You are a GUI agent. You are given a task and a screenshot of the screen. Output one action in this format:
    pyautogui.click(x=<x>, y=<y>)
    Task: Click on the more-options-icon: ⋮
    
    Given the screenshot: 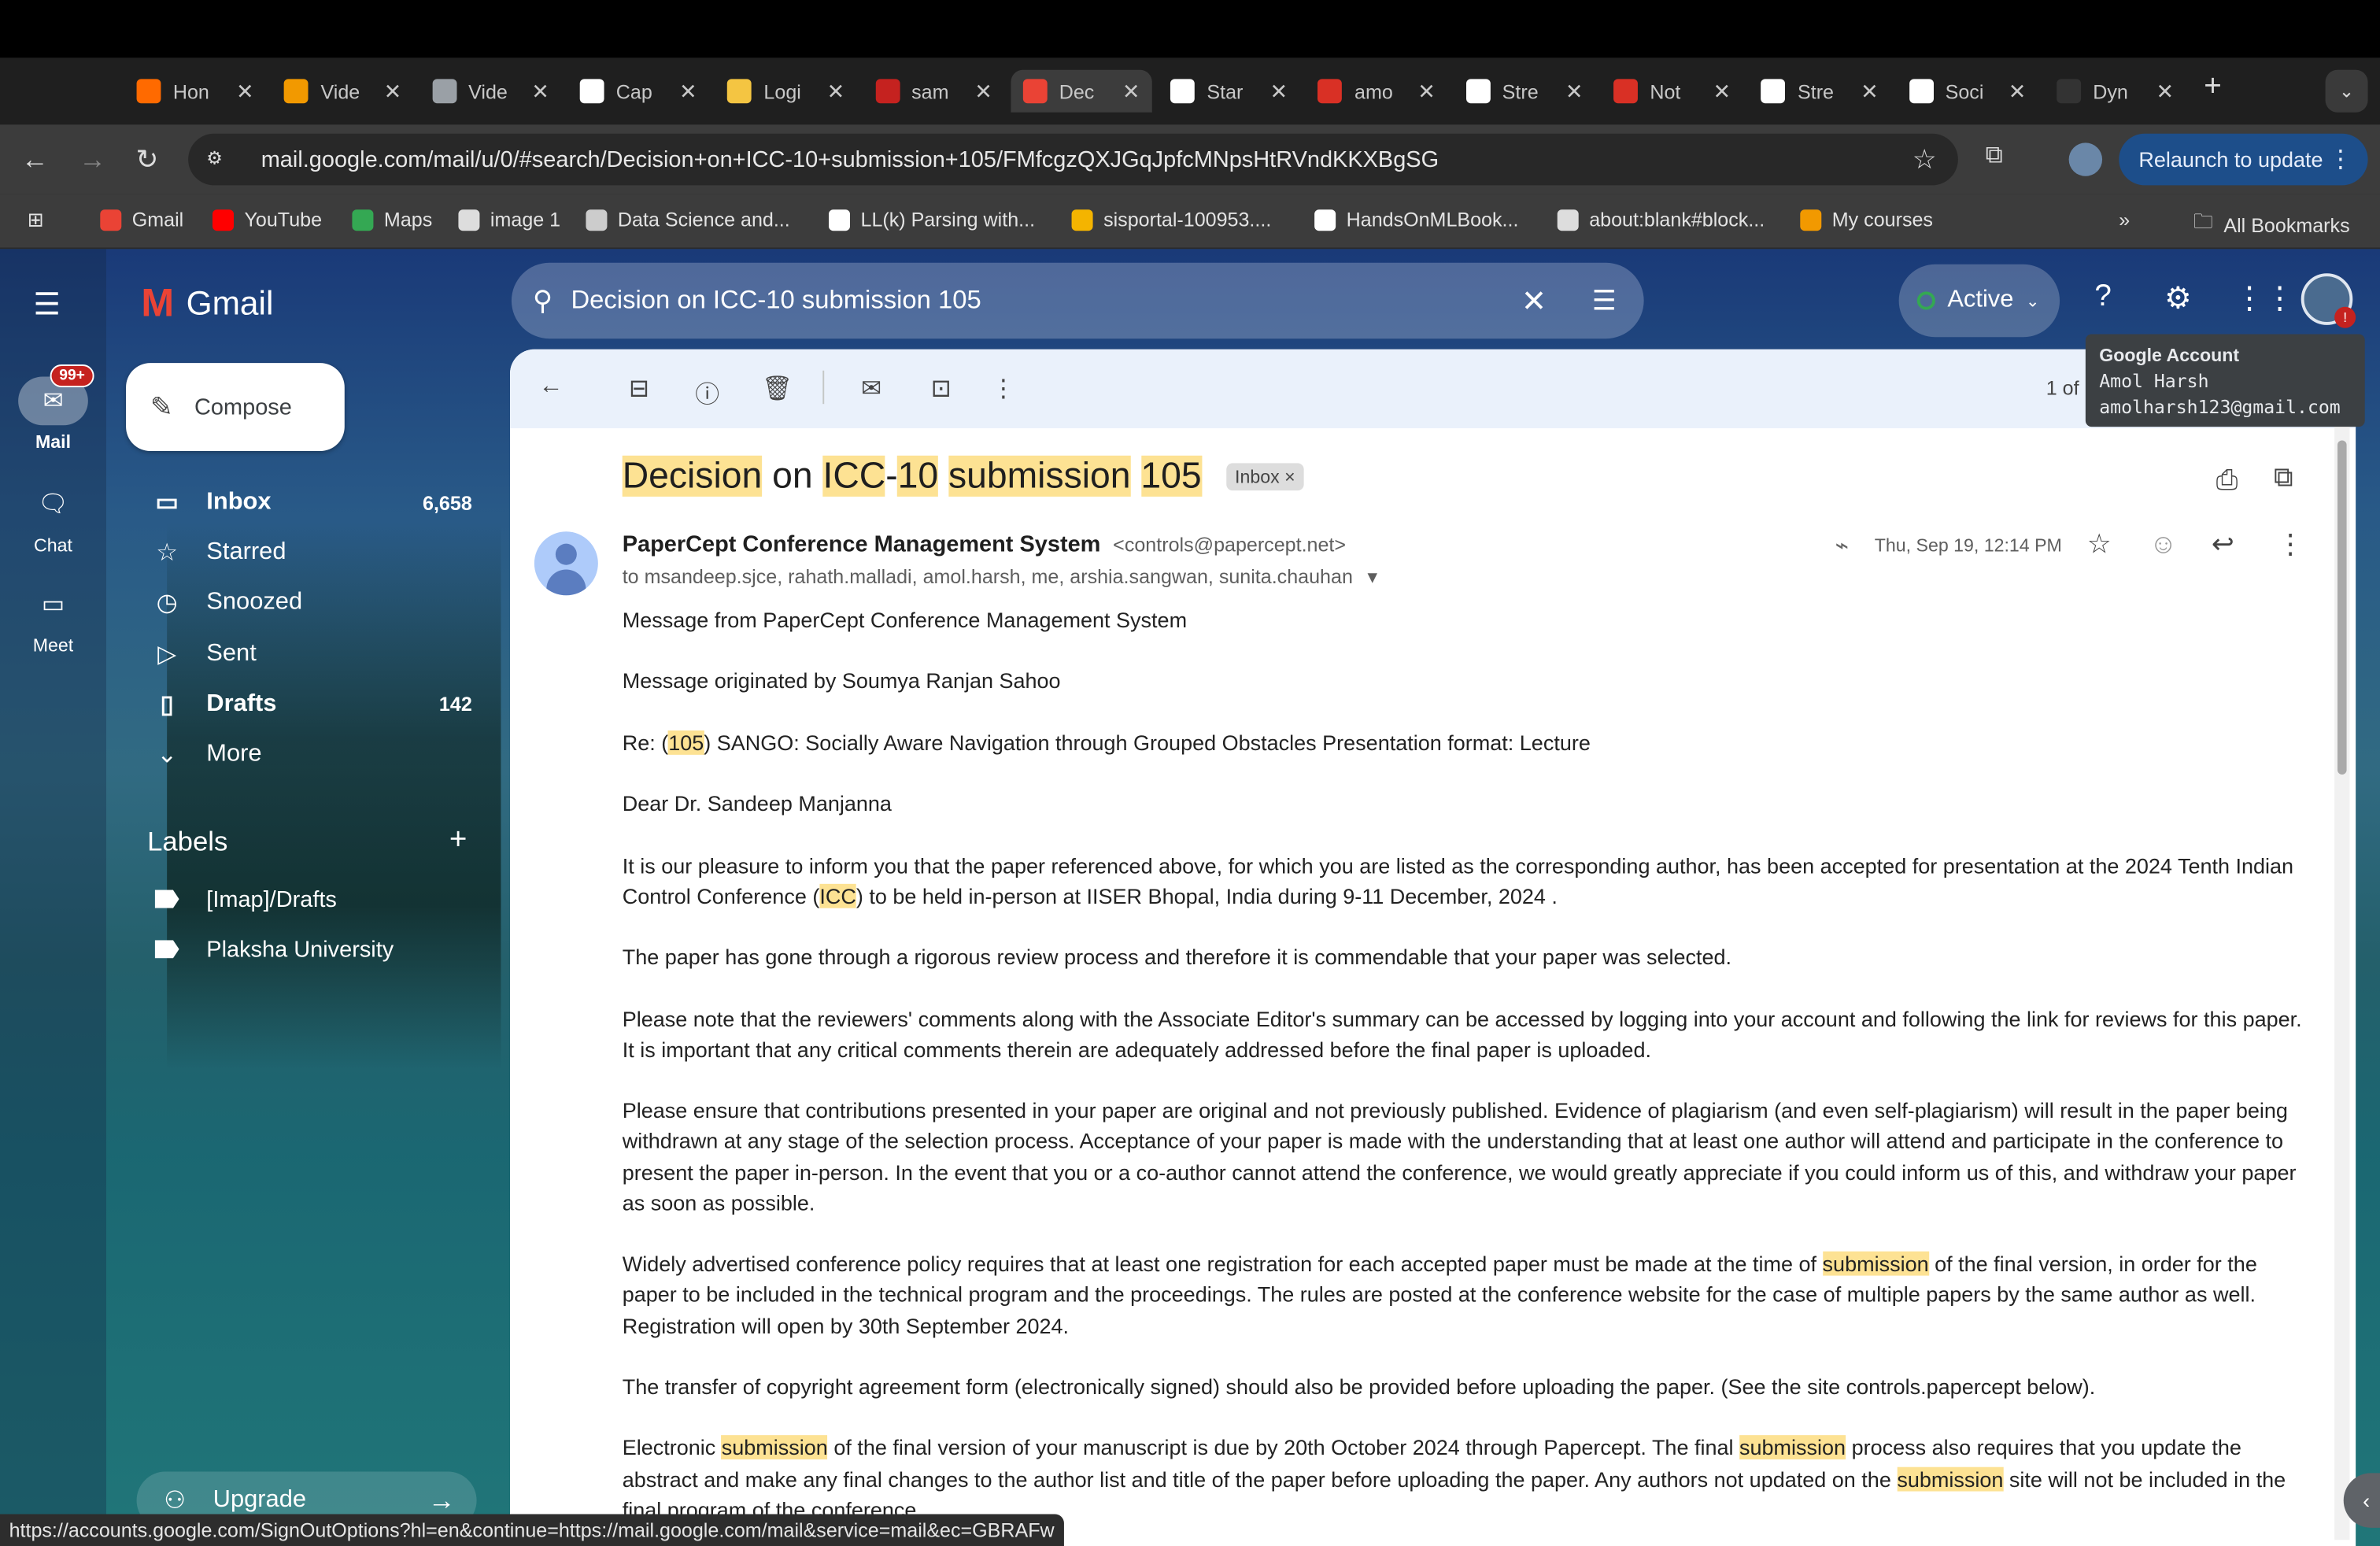 What is the action you would take?
    pyautogui.click(x=1003, y=390)
    